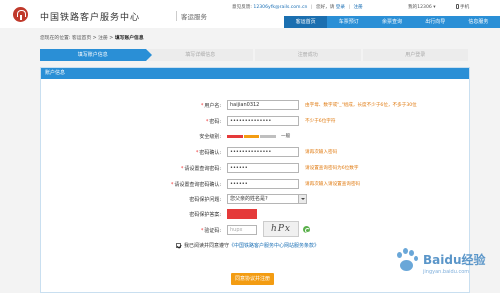 The image size is (500, 293). Describe the element at coordinates (306, 22) in the screenshot. I see `nav-home: 客运首页` at that location.